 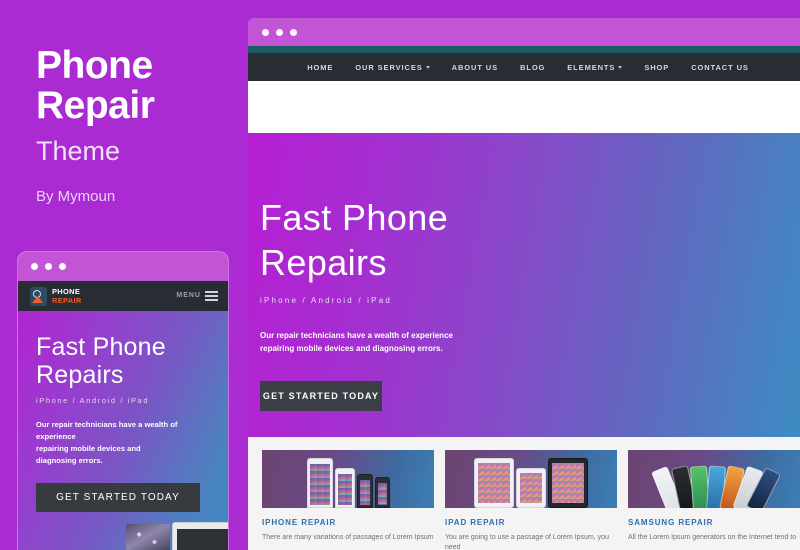 I want to click on mobile-hero-tagline: iPhone / Android / iPad, so click(x=93, y=400).